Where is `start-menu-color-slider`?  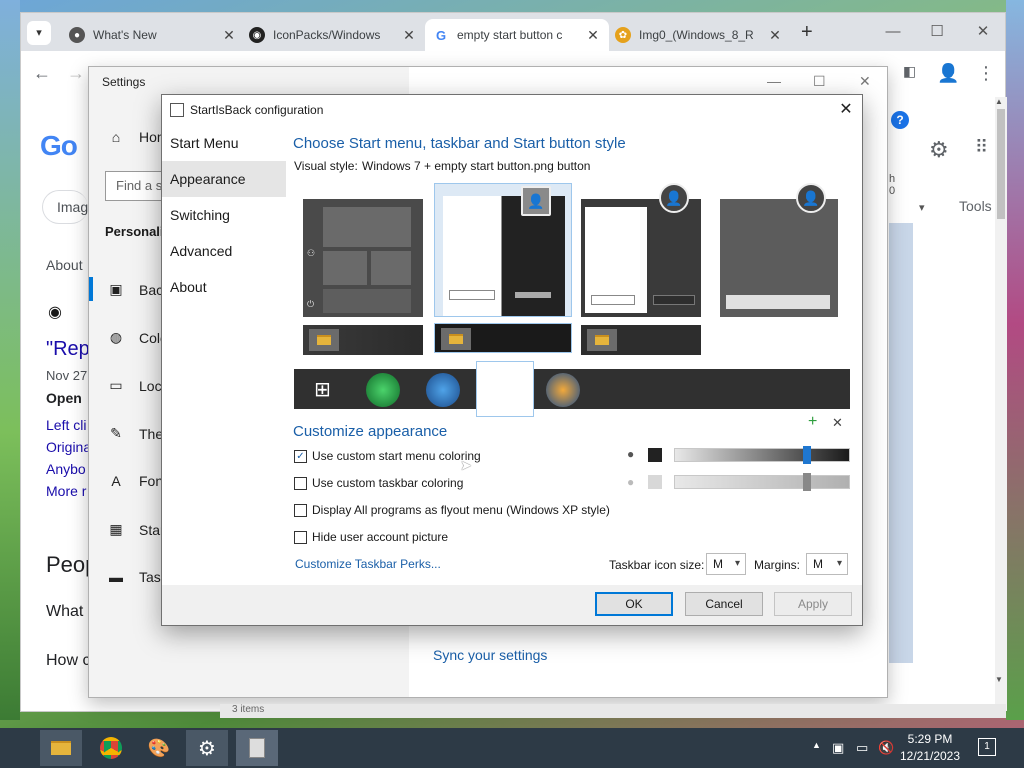
start-menu-color-slider is located at coordinates (762, 455).